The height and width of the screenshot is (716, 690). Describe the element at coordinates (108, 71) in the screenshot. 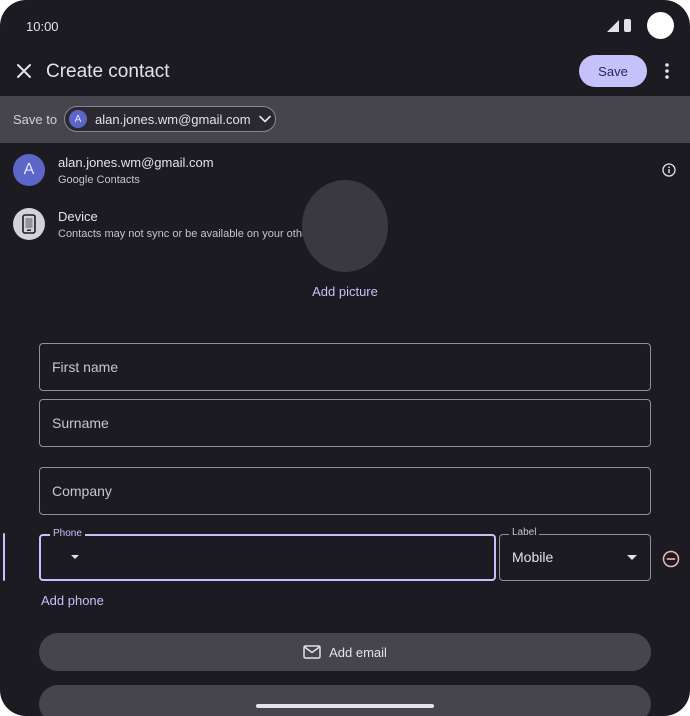

I see `page-title: Create contact` at that location.